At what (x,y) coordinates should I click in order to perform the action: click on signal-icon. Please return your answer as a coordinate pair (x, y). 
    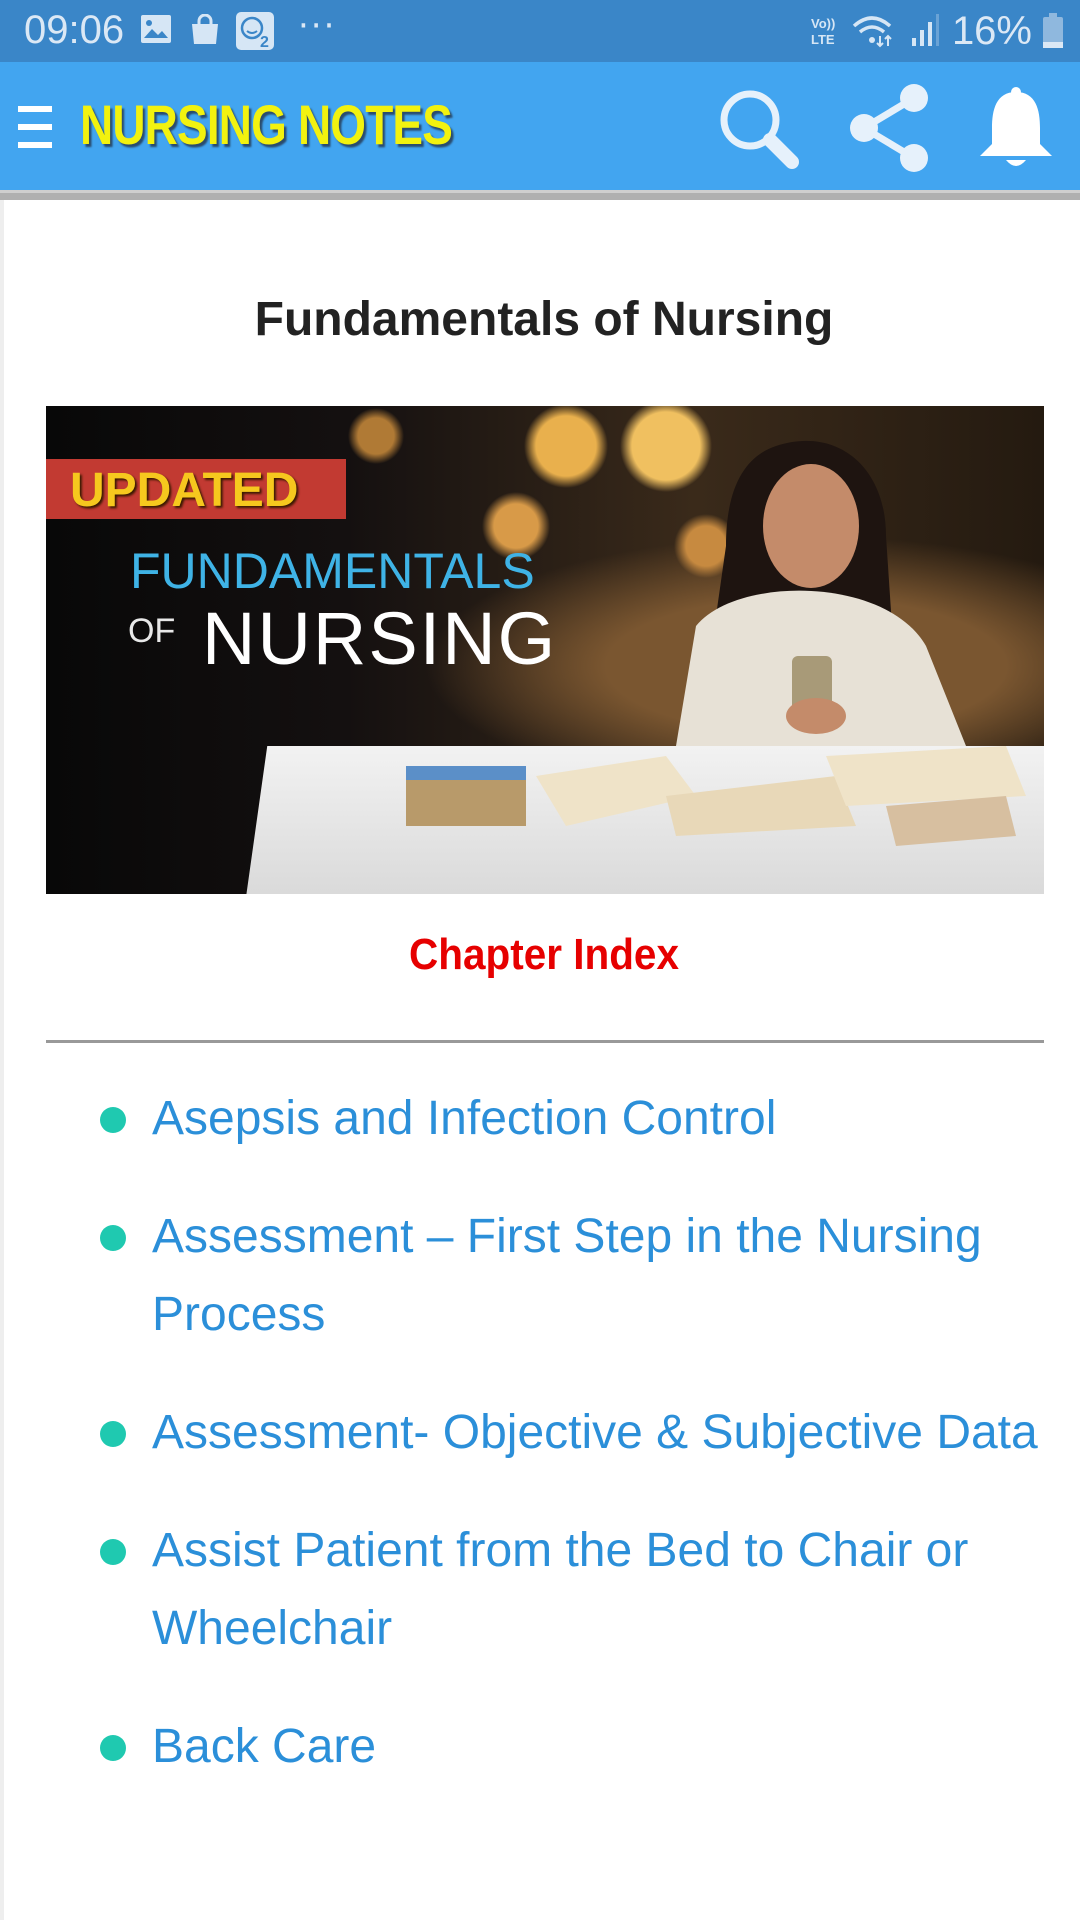
    Looking at the image, I should click on (925, 30).